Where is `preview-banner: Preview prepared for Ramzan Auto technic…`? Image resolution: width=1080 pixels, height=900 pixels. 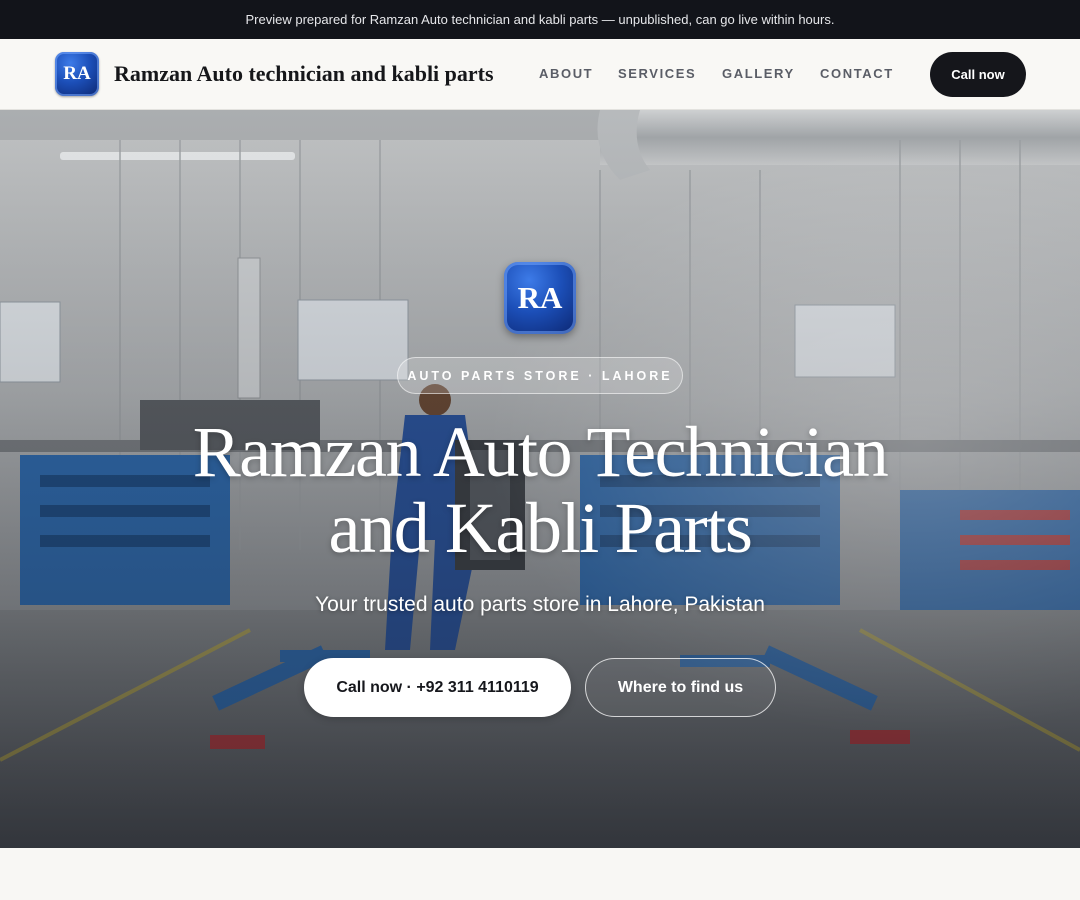 preview-banner: Preview prepared for Ramzan Auto technic… is located at coordinates (540, 19).